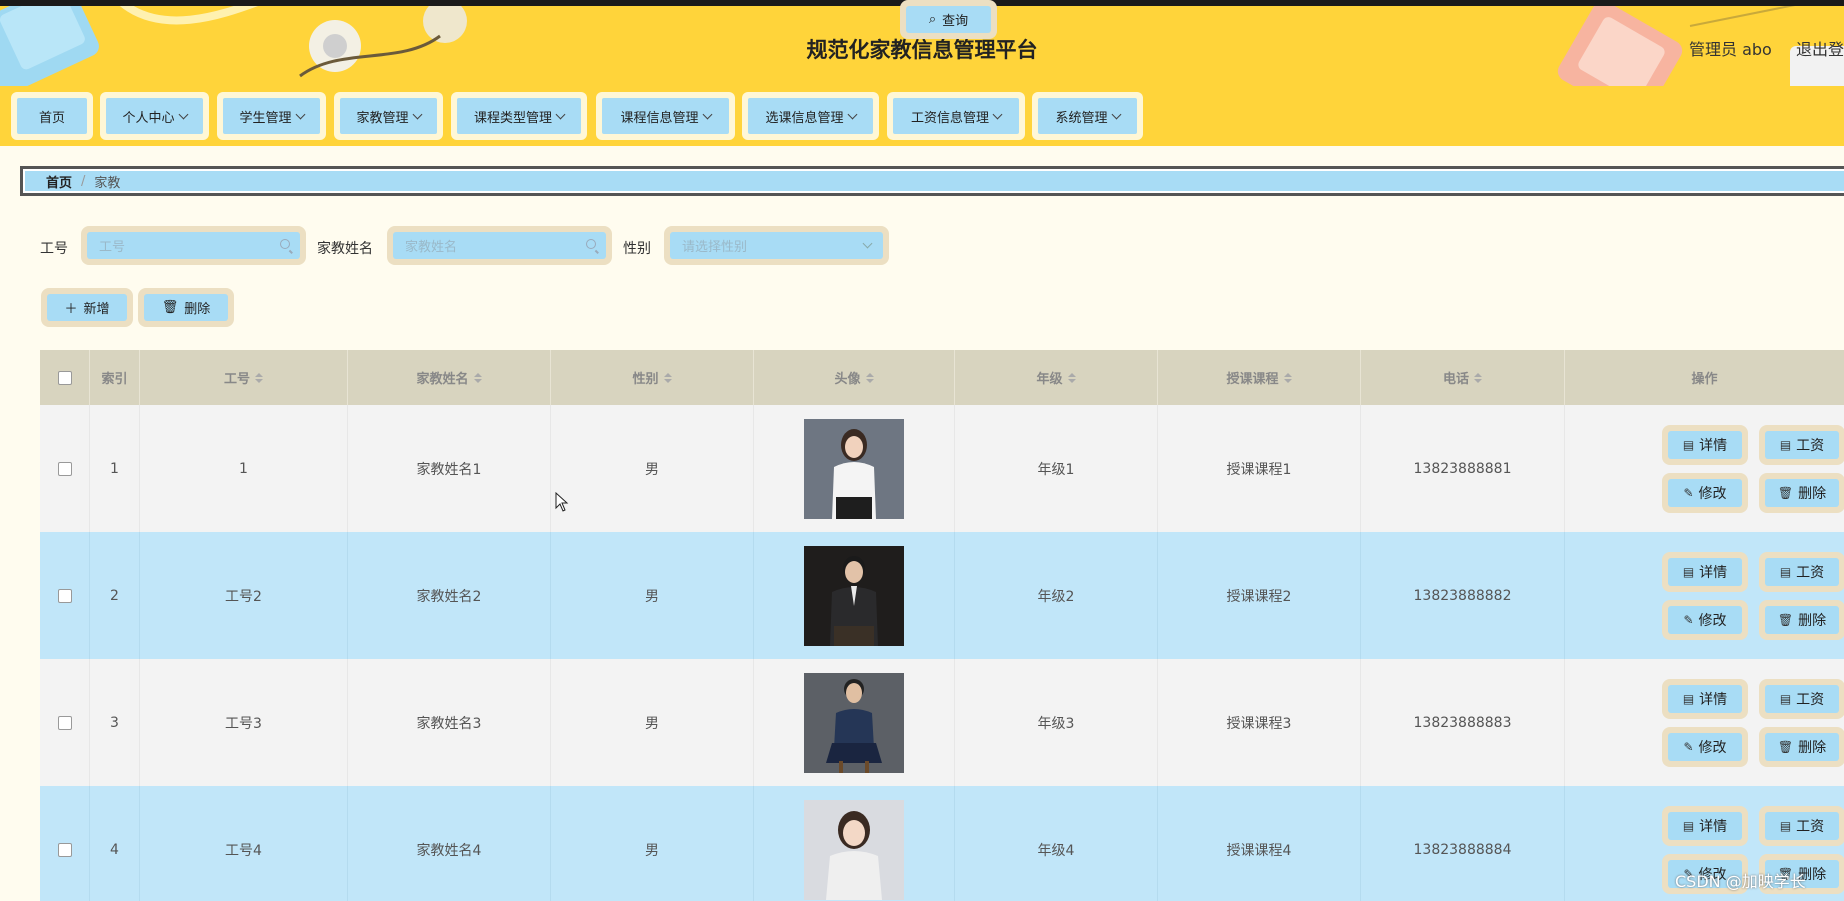 This screenshot has width=1844, height=901. Describe the element at coordinates (244, 468) in the screenshot. I see `cell-id: 1` at that location.